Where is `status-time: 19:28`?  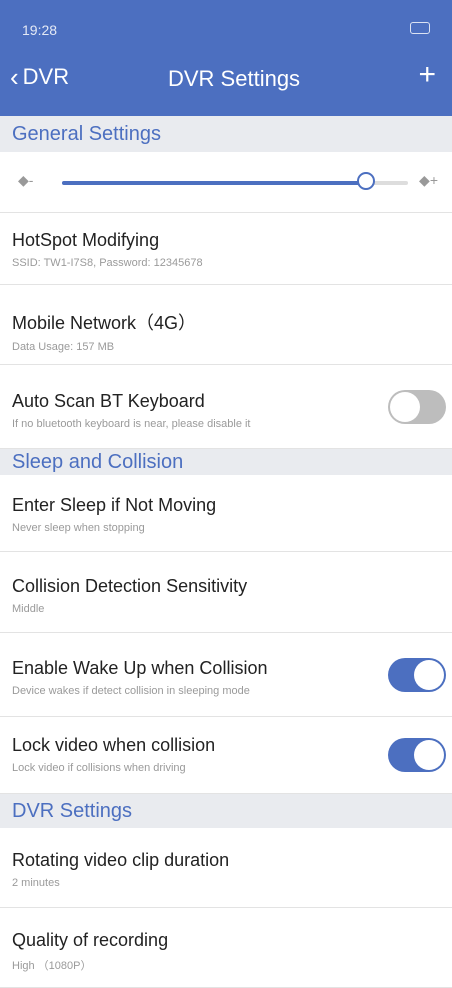 status-time: 19:28 is located at coordinates (40, 30).